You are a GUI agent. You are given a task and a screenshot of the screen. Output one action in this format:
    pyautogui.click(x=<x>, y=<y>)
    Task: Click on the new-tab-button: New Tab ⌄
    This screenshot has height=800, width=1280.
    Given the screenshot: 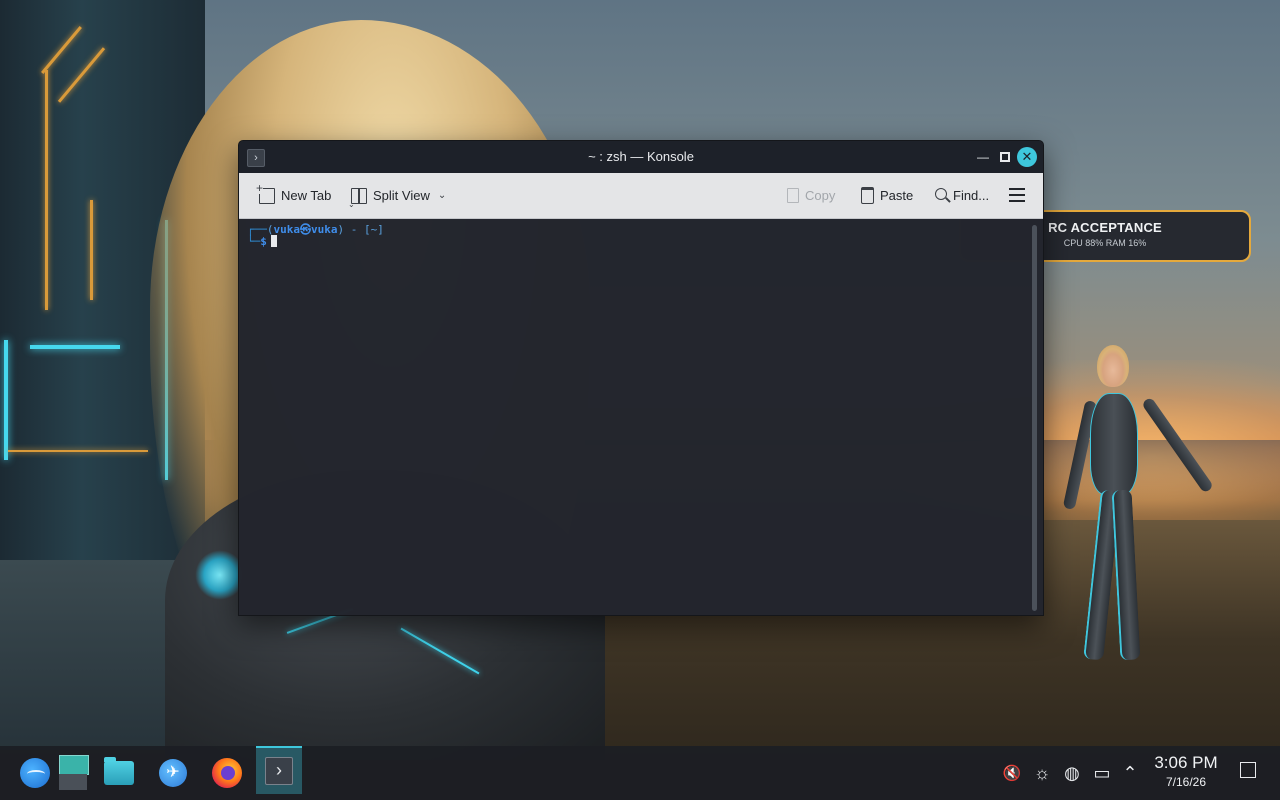 What is the action you would take?
    pyautogui.click(x=305, y=195)
    